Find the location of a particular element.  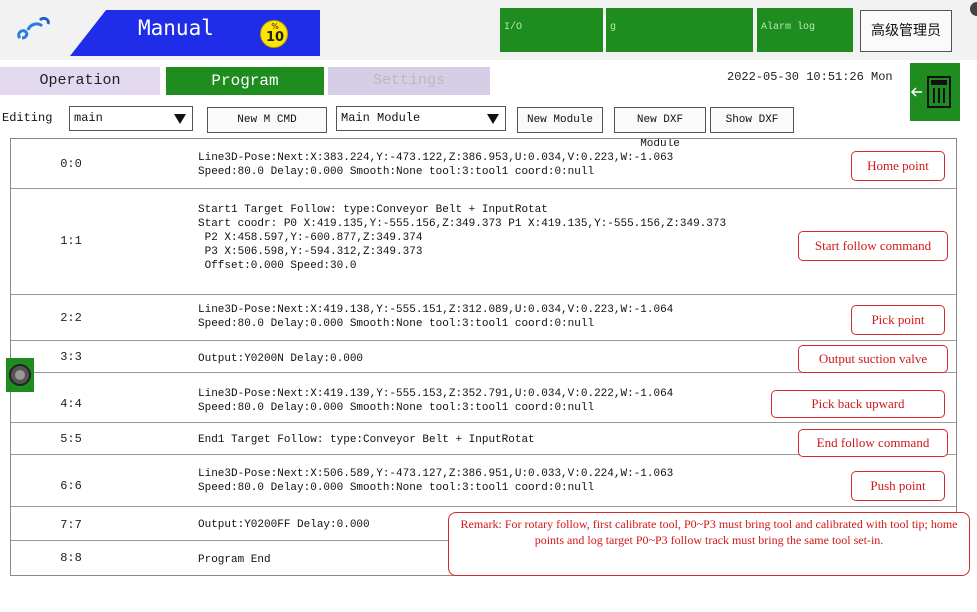

row-number: 5:5 is located at coordinates (71, 439).